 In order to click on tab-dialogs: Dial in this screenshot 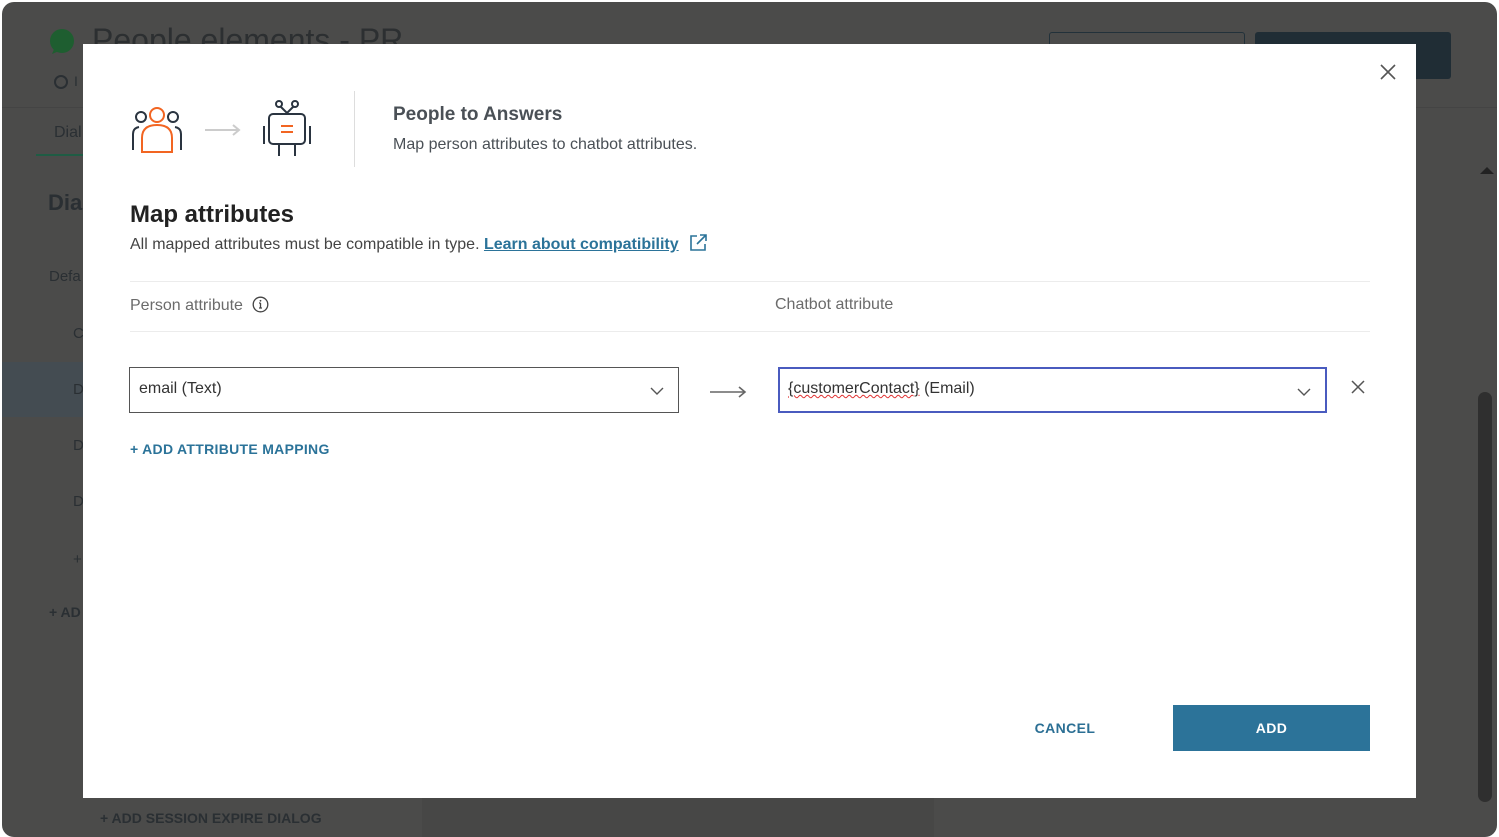, I will do `click(68, 133)`.